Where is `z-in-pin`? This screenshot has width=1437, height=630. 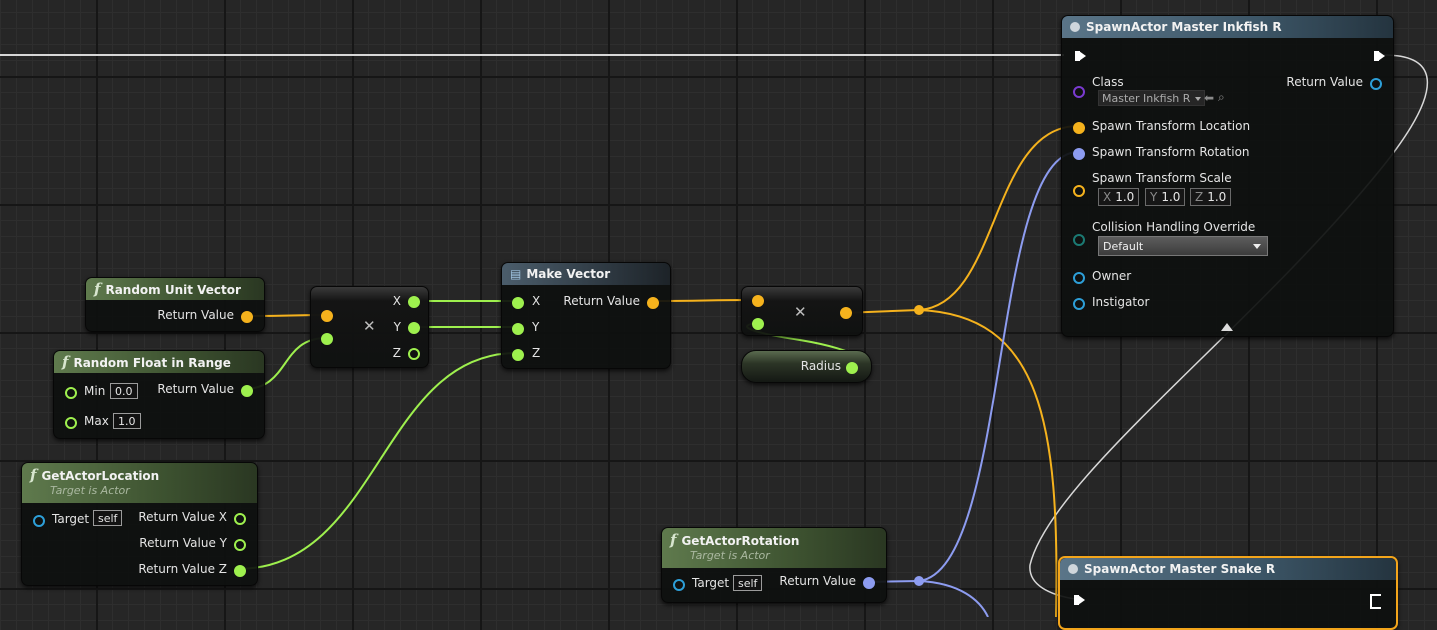
z-in-pin is located at coordinates (518, 355).